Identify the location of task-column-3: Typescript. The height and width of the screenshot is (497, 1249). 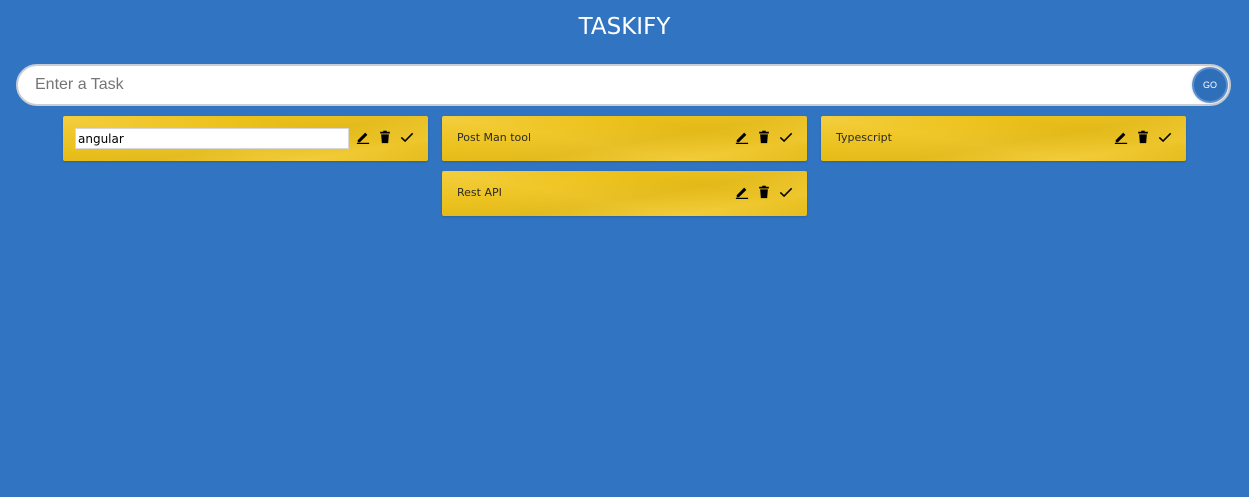
(1003, 143).